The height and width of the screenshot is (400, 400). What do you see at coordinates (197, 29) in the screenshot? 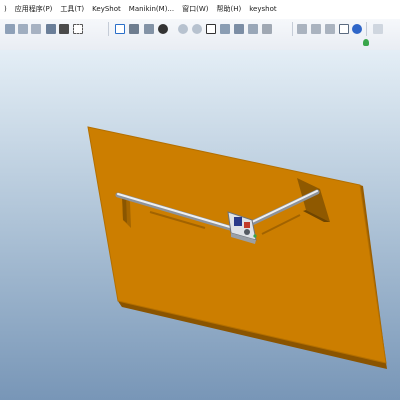
I see `zoom-out-icon` at bounding box center [197, 29].